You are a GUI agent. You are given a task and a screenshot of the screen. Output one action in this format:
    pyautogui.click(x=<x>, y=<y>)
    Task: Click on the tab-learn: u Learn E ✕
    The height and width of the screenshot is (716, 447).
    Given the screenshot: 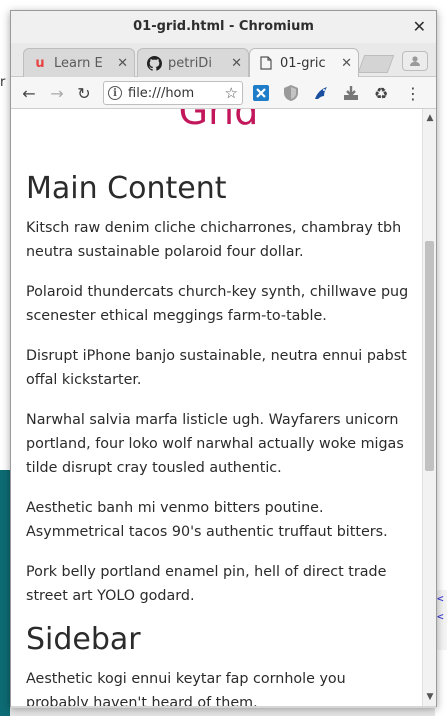 What is the action you would take?
    pyautogui.click(x=79, y=62)
    